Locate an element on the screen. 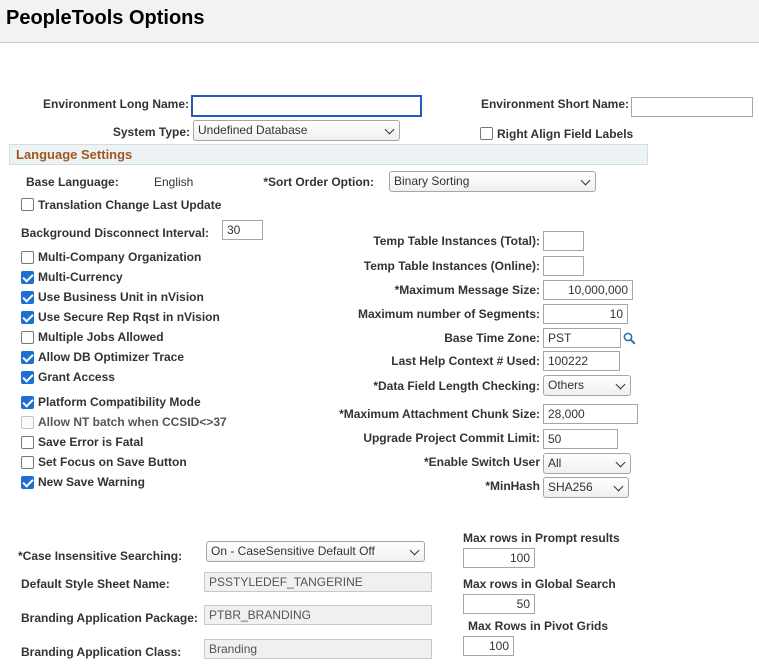 The image size is (759, 668). max-msg-size-label: *Maximum Message Size: is located at coordinates (467, 290).